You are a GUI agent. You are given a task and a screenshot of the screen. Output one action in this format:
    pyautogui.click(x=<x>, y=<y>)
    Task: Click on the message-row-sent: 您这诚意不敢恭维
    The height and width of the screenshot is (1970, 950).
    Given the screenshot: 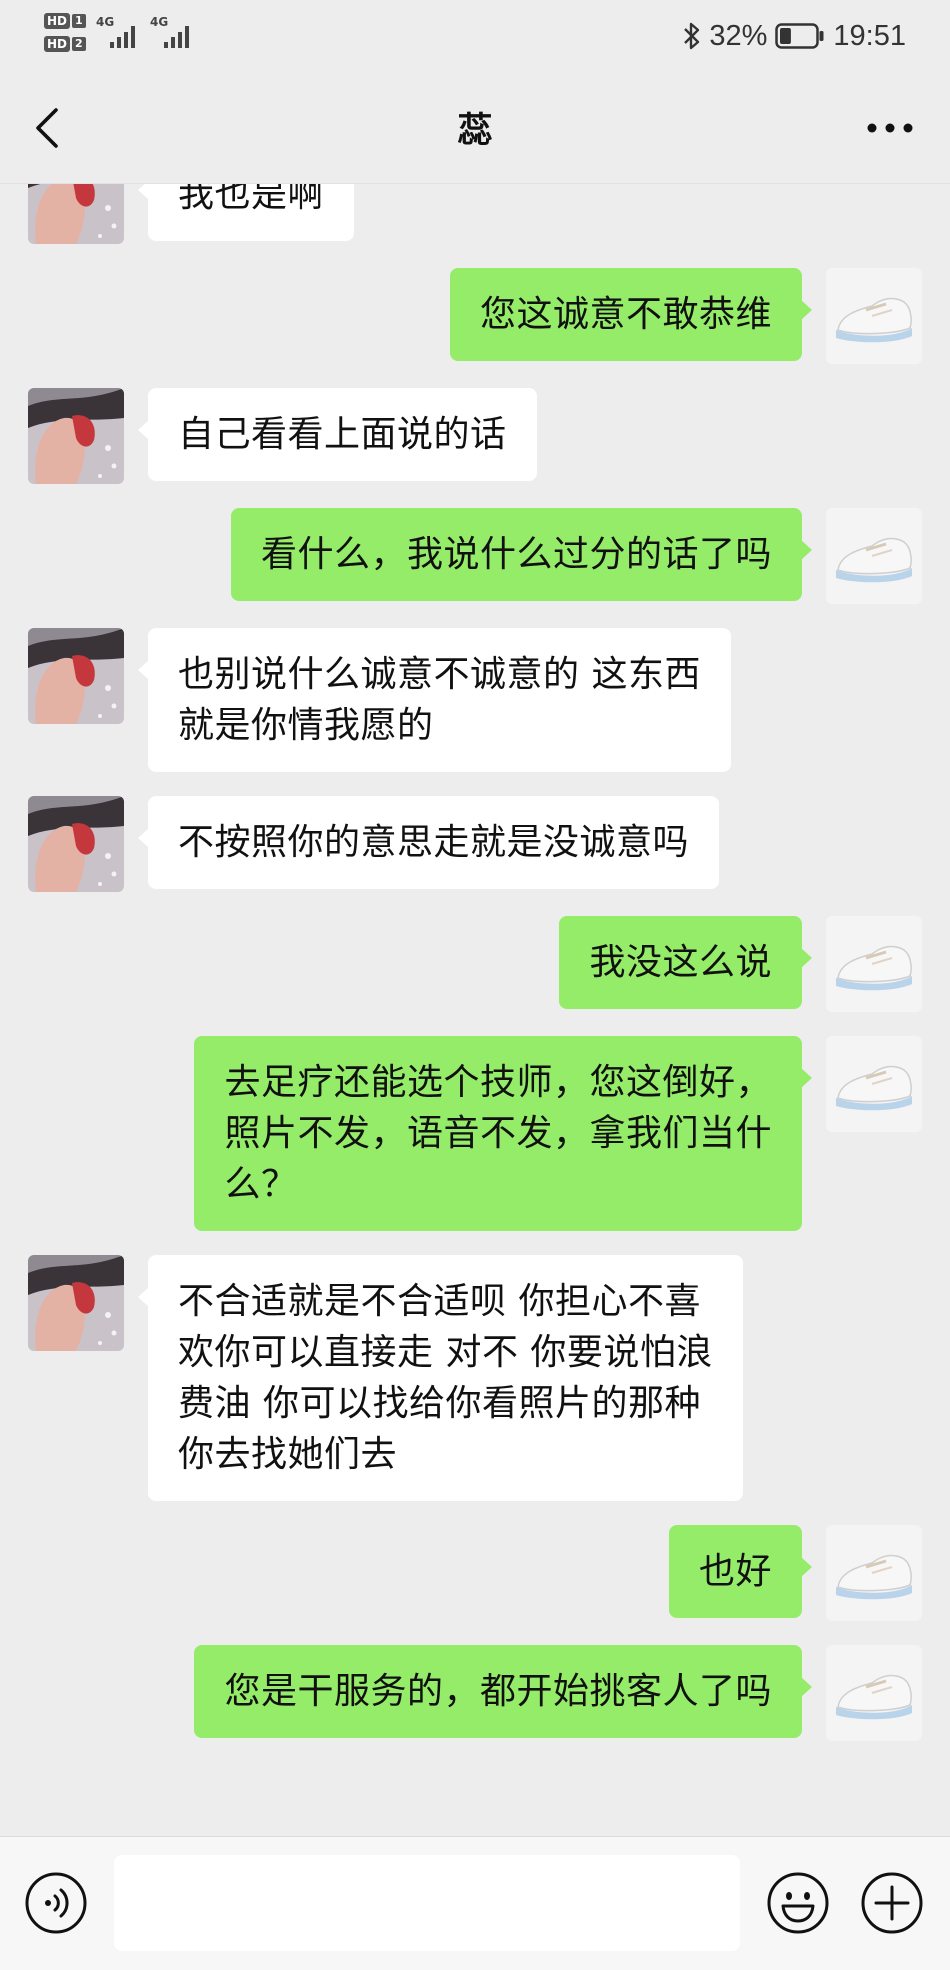 What is the action you would take?
    pyautogui.click(x=475, y=316)
    